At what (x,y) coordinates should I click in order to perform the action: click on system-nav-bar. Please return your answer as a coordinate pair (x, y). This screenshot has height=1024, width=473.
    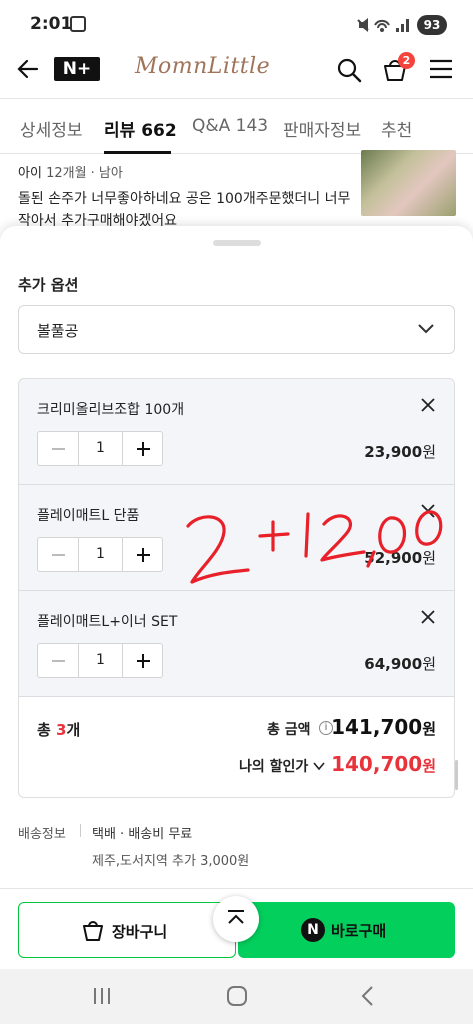
    Looking at the image, I should click on (236, 996).